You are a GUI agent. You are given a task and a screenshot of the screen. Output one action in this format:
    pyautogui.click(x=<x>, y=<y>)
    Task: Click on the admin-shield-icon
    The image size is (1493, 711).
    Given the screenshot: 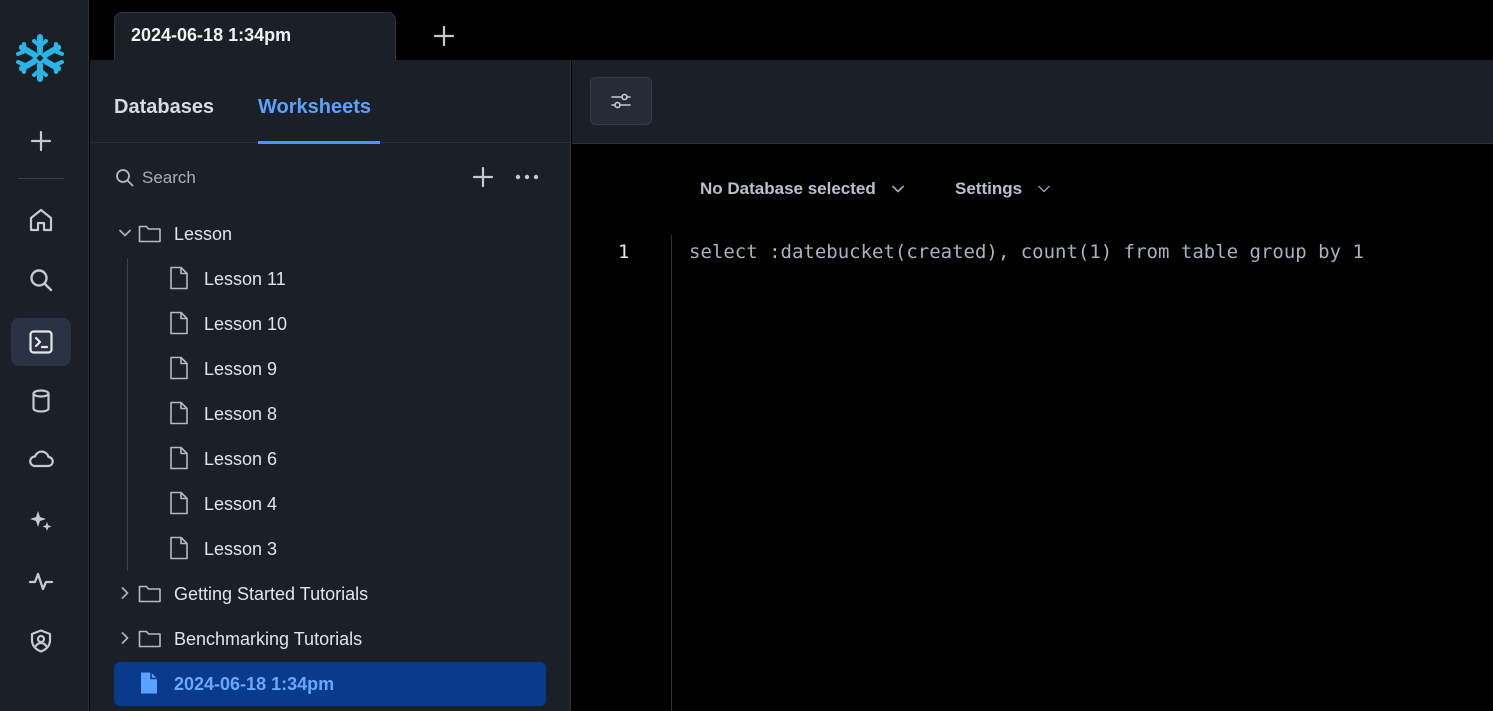 What is the action you would take?
    pyautogui.click(x=41, y=641)
    